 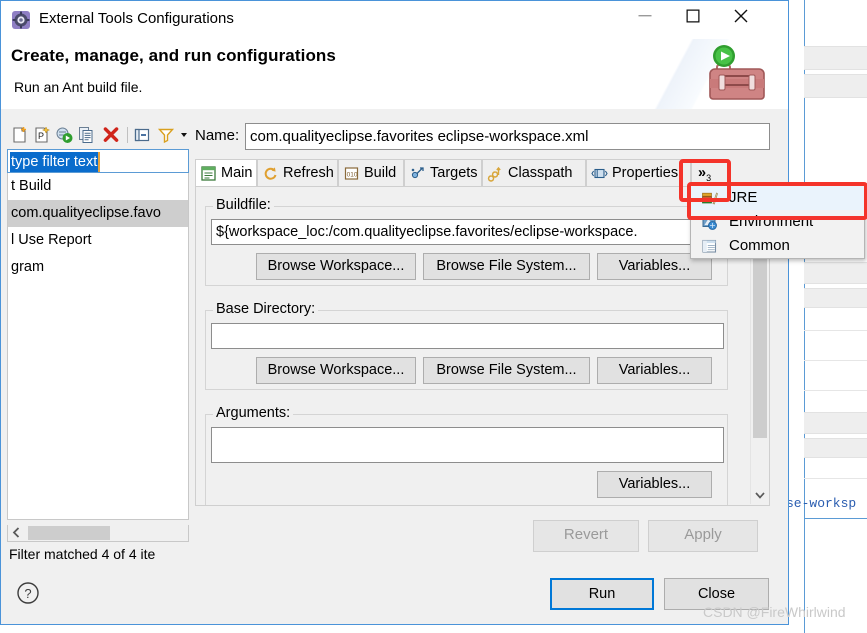 What do you see at coordinates (709, 246) in the screenshot?
I see `common-icon` at bounding box center [709, 246].